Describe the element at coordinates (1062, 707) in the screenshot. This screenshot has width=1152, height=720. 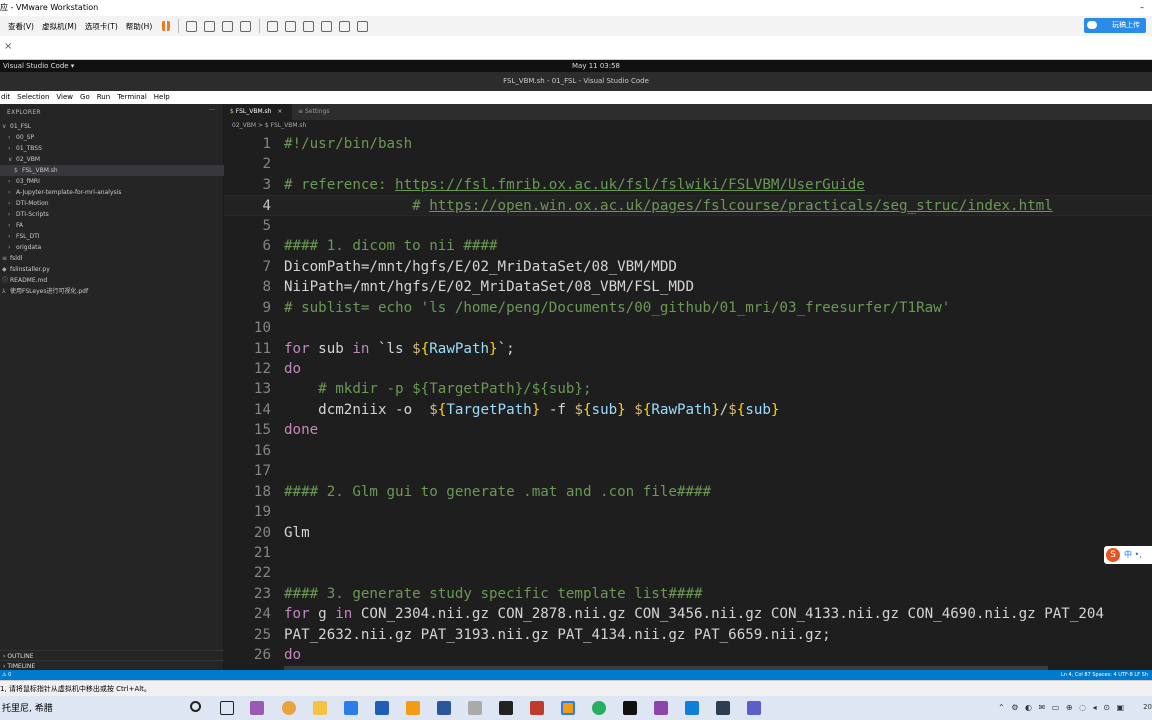
I see `system-tray: ⌃ ⚙ ◐ ✉ ▭ ⊕ ◌ ◂ ⊙ ▣` at that location.